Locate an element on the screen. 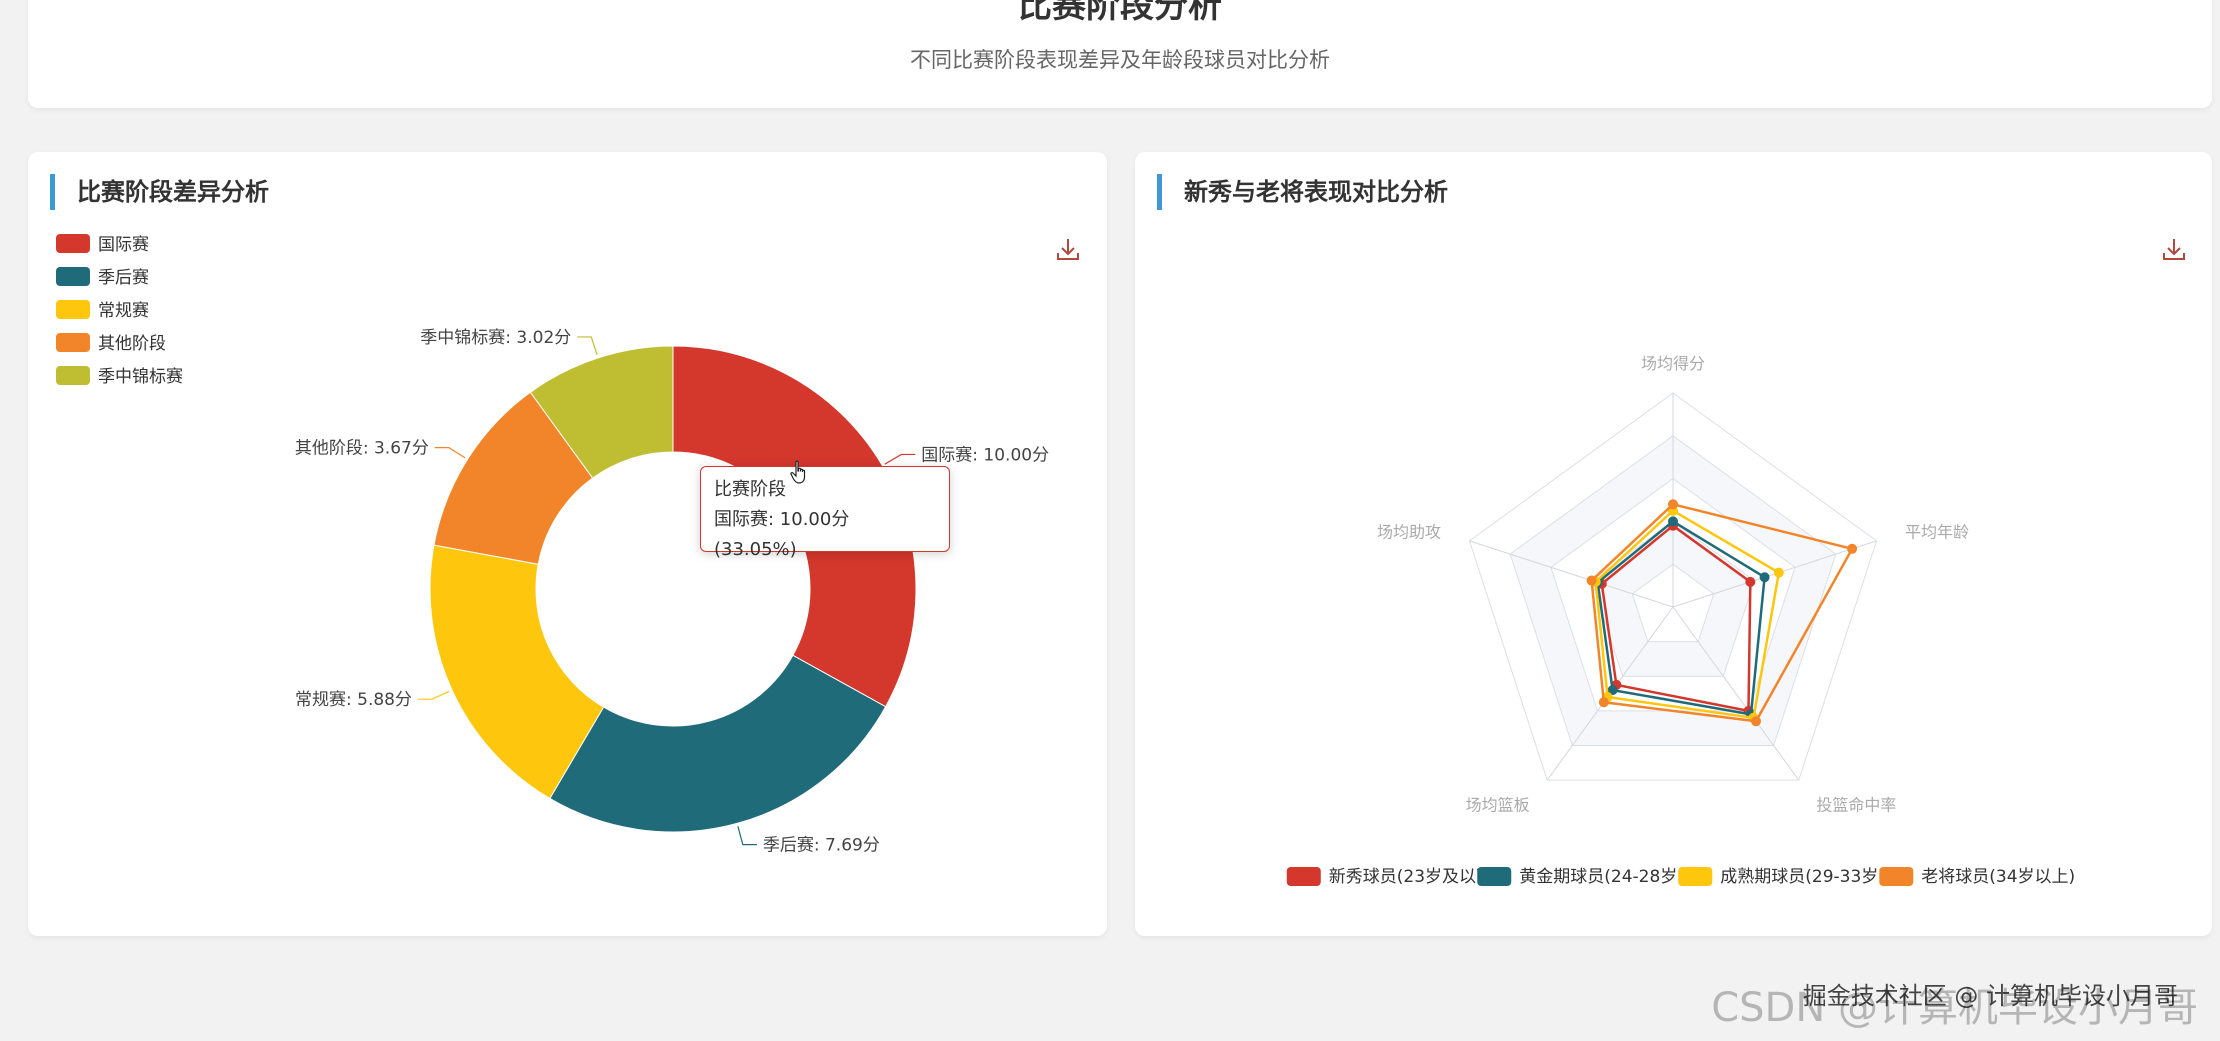 The height and width of the screenshot is (1041, 2220). page-subtitle: 不同比赛阶段表现差异及年龄段球员对比分析 is located at coordinates (1120, 60).